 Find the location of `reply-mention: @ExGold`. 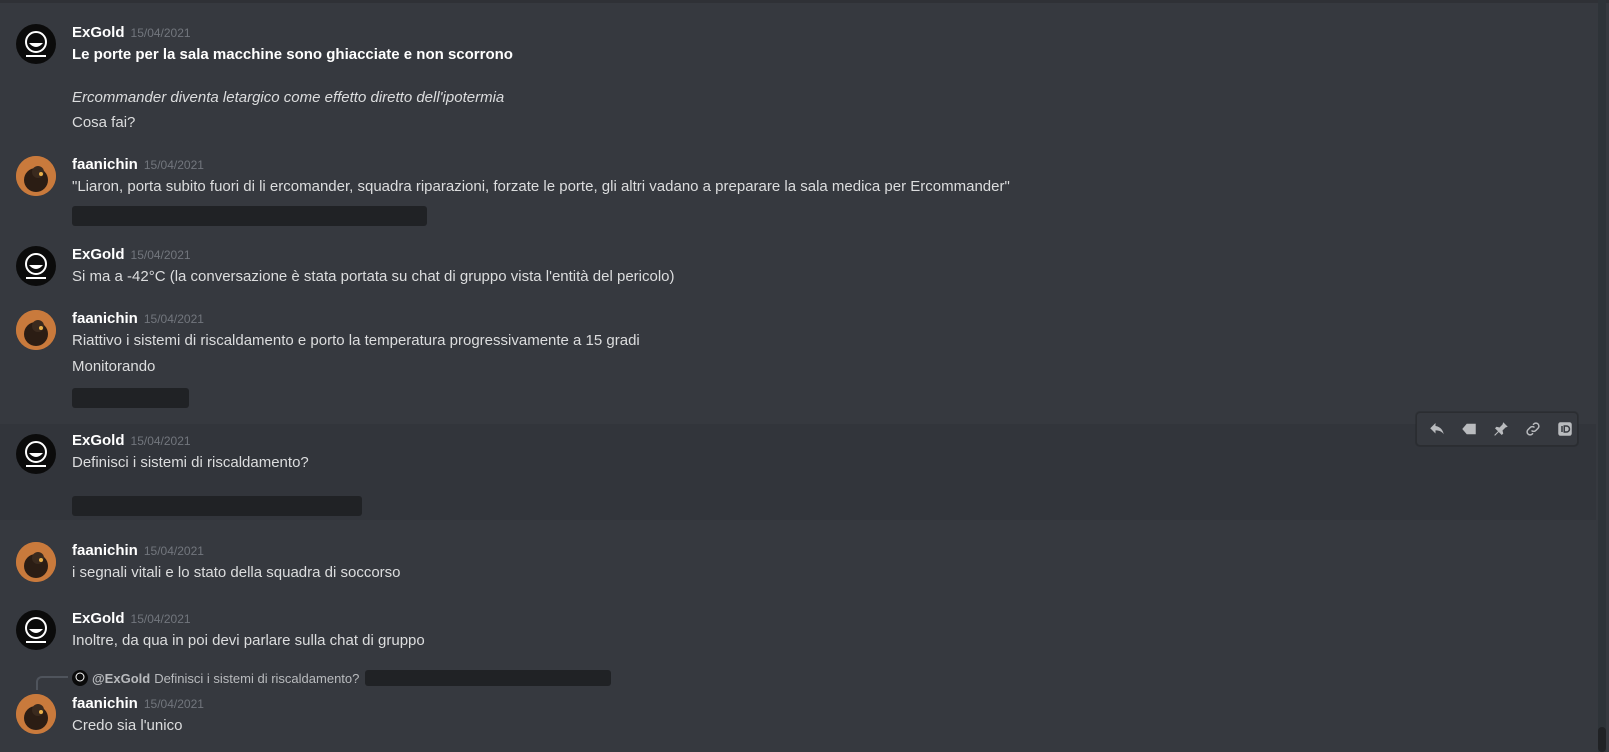

reply-mention: @ExGold is located at coordinates (121, 678).